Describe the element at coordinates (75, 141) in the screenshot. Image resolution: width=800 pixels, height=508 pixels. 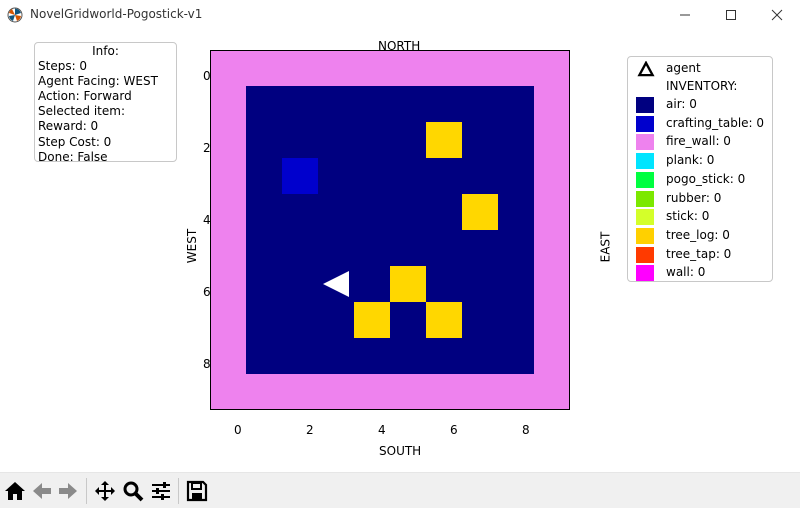
I see `info-step-cost: Step Cost: 0` at that location.